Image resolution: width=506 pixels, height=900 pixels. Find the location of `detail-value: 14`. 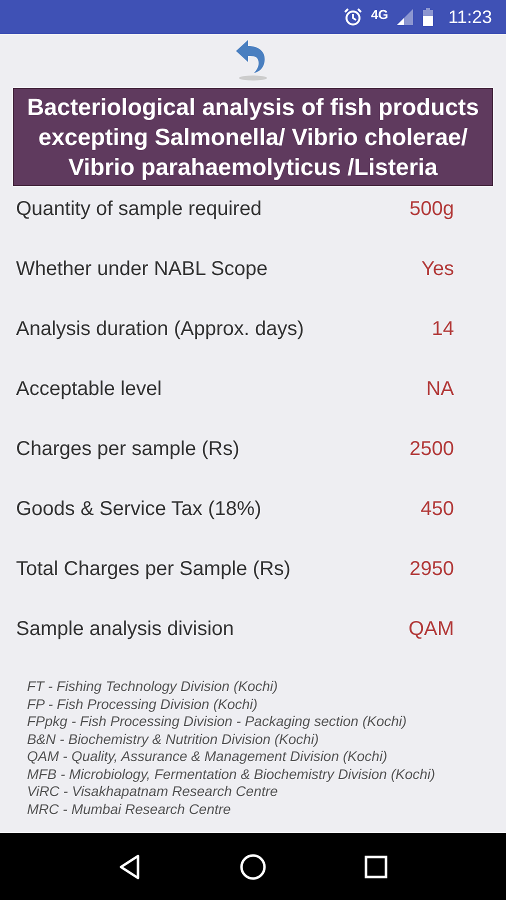

detail-value: 14 is located at coordinates (443, 329).